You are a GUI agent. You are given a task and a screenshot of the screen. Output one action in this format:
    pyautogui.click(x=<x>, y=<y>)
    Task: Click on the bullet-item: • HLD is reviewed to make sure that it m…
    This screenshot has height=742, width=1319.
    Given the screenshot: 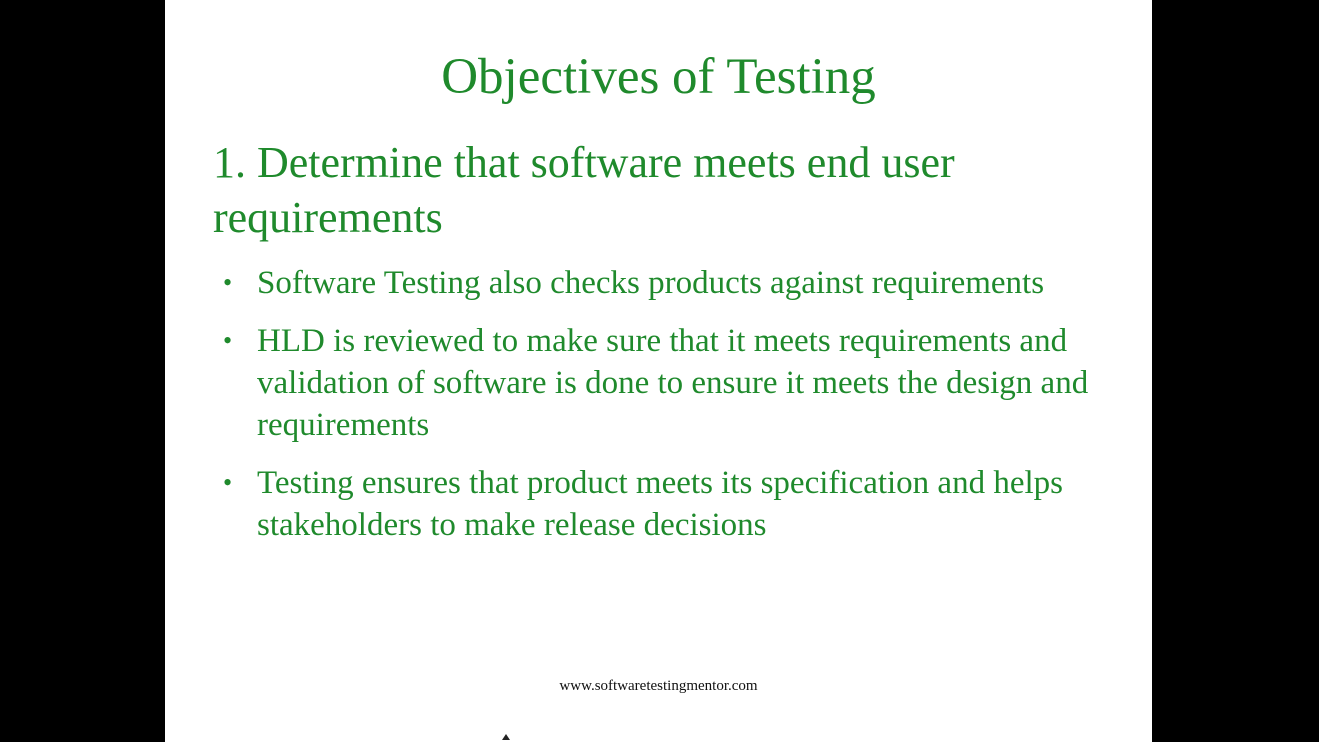 What is the action you would take?
    pyautogui.click(x=663, y=383)
    